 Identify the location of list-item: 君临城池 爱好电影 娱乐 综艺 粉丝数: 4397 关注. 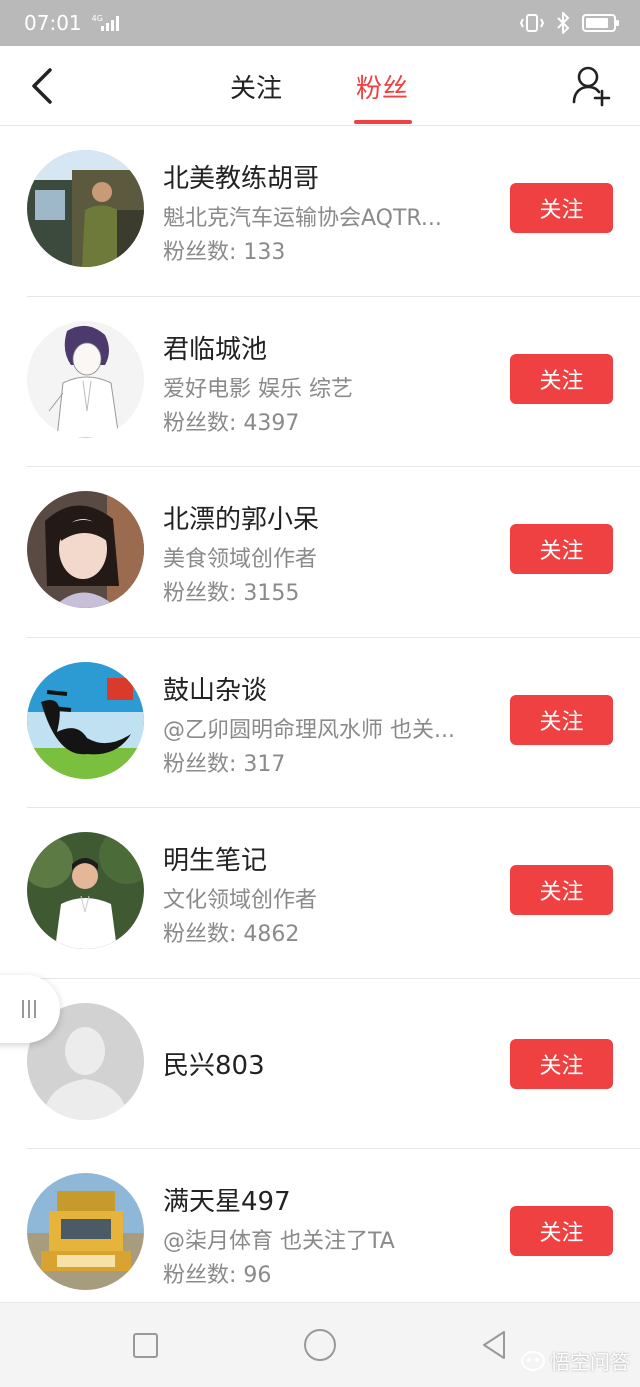
(320, 382).